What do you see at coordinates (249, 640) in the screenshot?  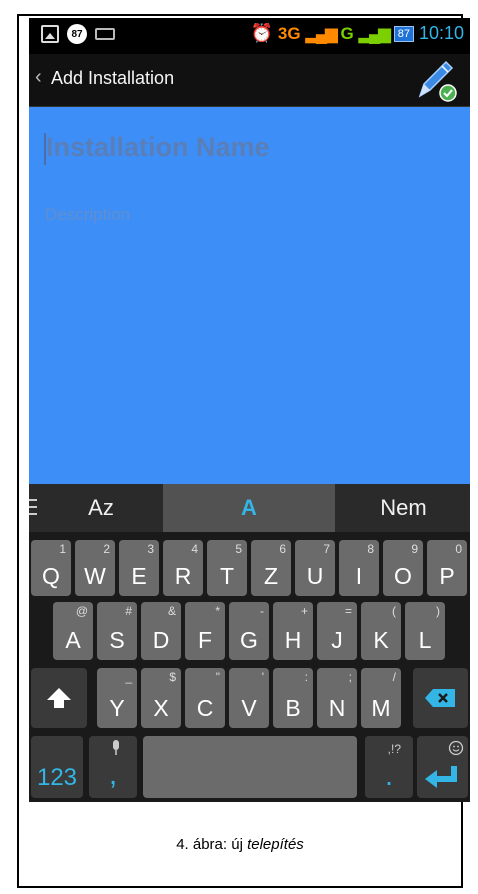 I see `key-label: G` at bounding box center [249, 640].